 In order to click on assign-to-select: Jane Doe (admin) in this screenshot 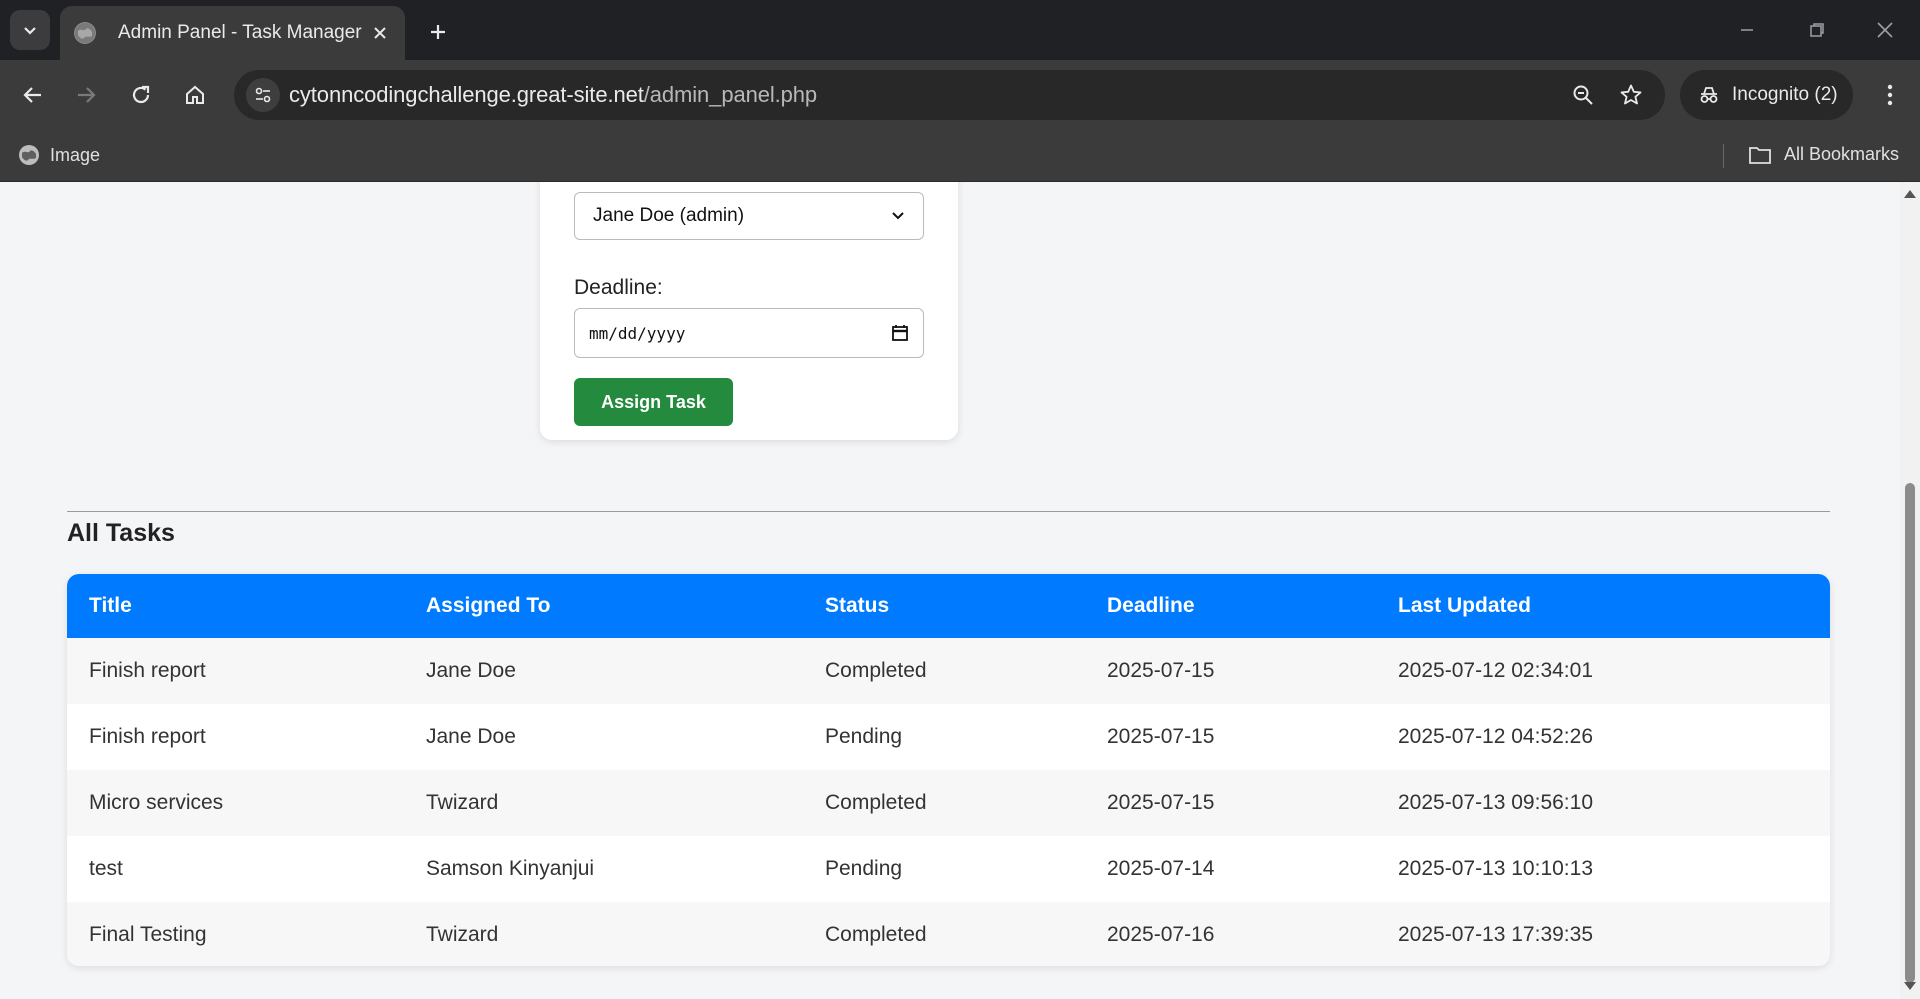, I will do `click(749, 216)`.